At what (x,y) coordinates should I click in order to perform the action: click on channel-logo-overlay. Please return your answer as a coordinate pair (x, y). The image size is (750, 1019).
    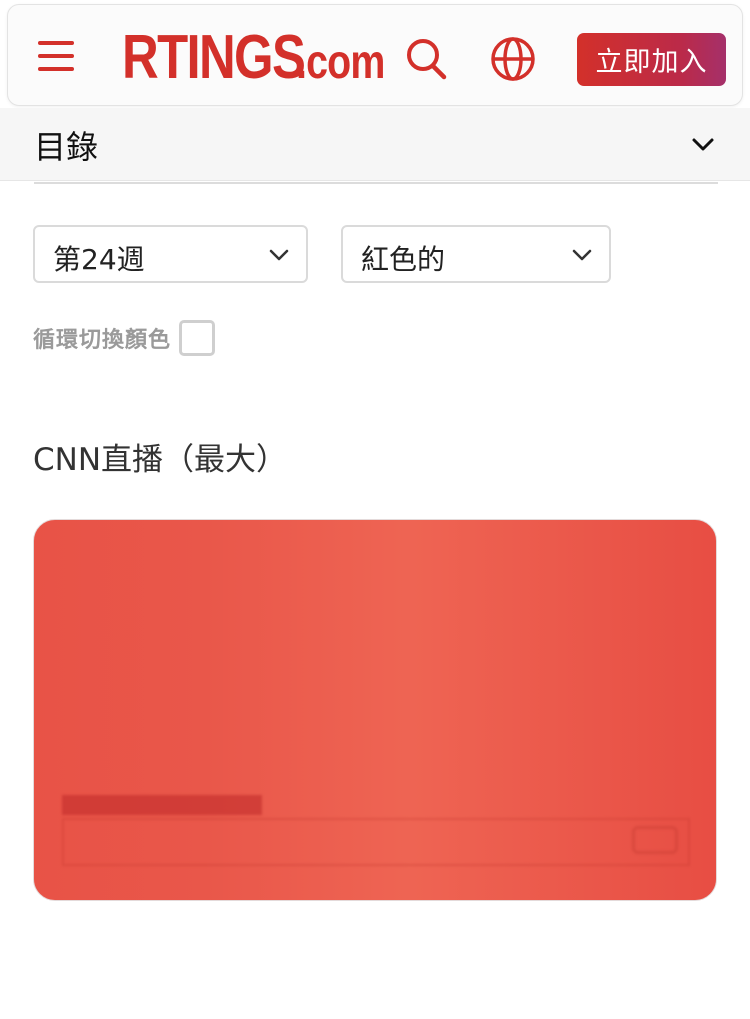
    Looking at the image, I should click on (655, 840).